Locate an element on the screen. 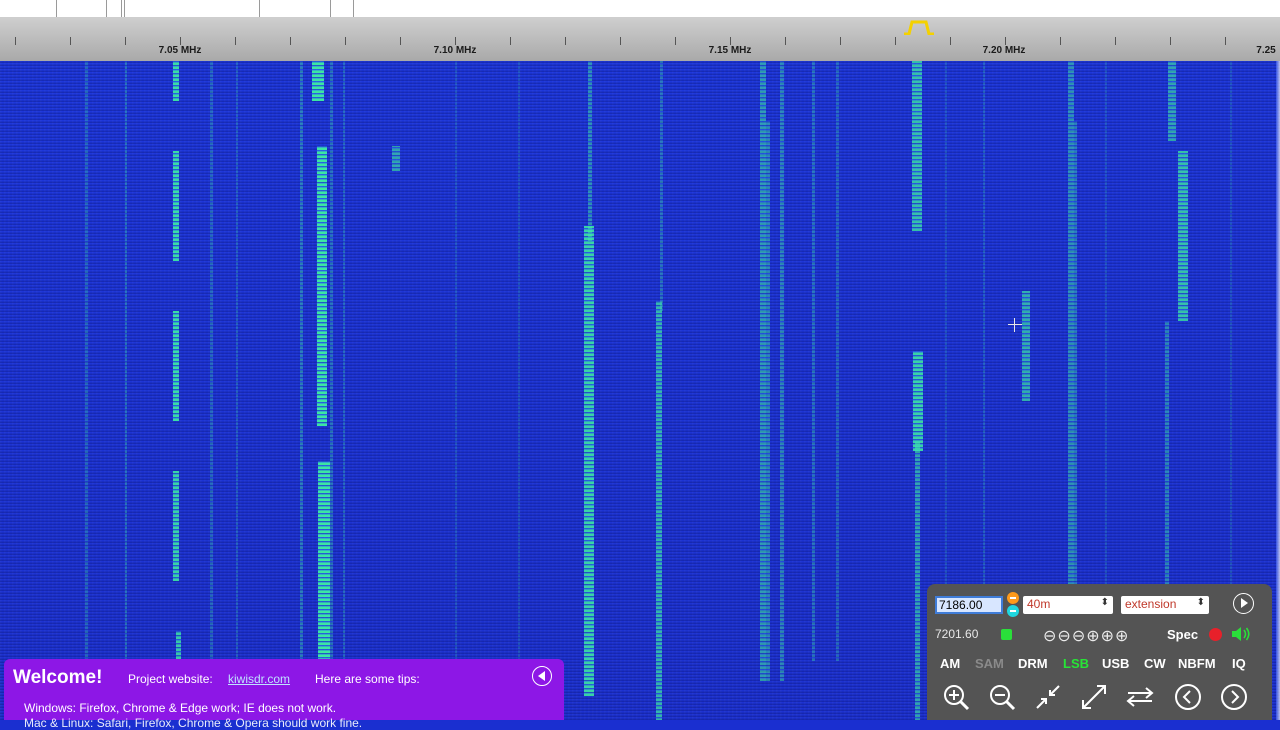  extension-select: extension ⬍ is located at coordinates (1165, 605).